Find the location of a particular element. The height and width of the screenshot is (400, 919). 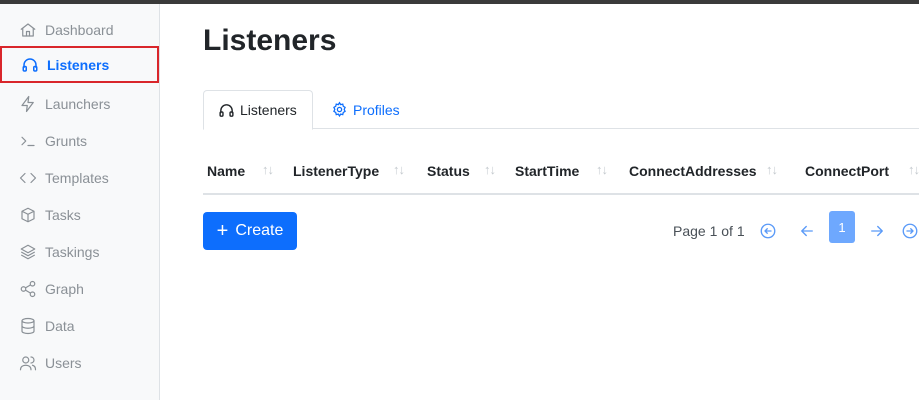

sidebar-item-label: Grunts is located at coordinates (66, 140).